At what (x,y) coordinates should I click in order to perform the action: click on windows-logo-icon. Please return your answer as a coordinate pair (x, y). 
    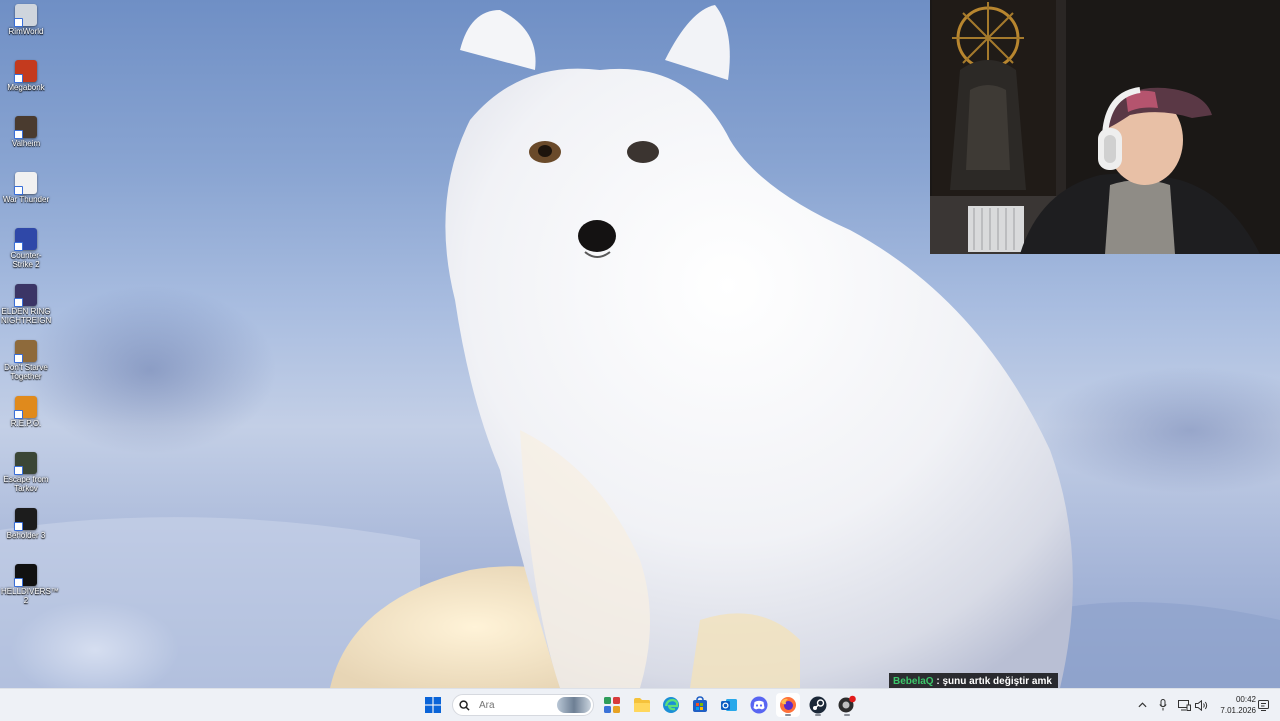
    Looking at the image, I should click on (433, 705).